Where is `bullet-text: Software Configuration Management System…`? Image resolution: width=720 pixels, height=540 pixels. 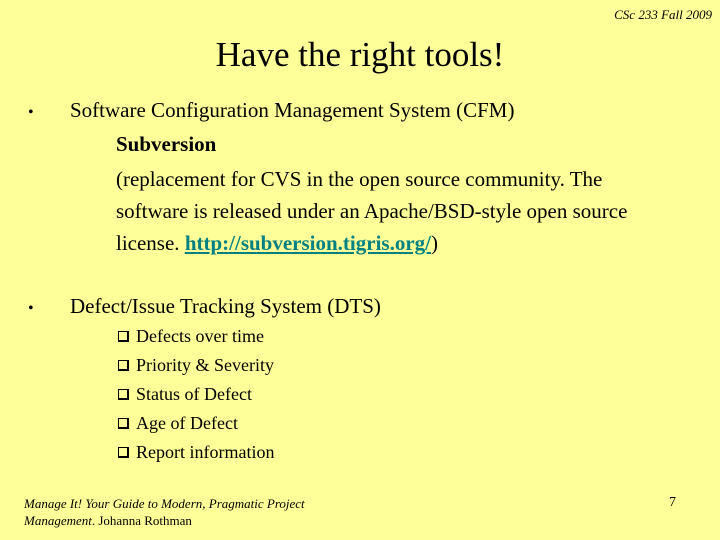
bullet-text: Software Configuration Management System… is located at coordinates (292, 110).